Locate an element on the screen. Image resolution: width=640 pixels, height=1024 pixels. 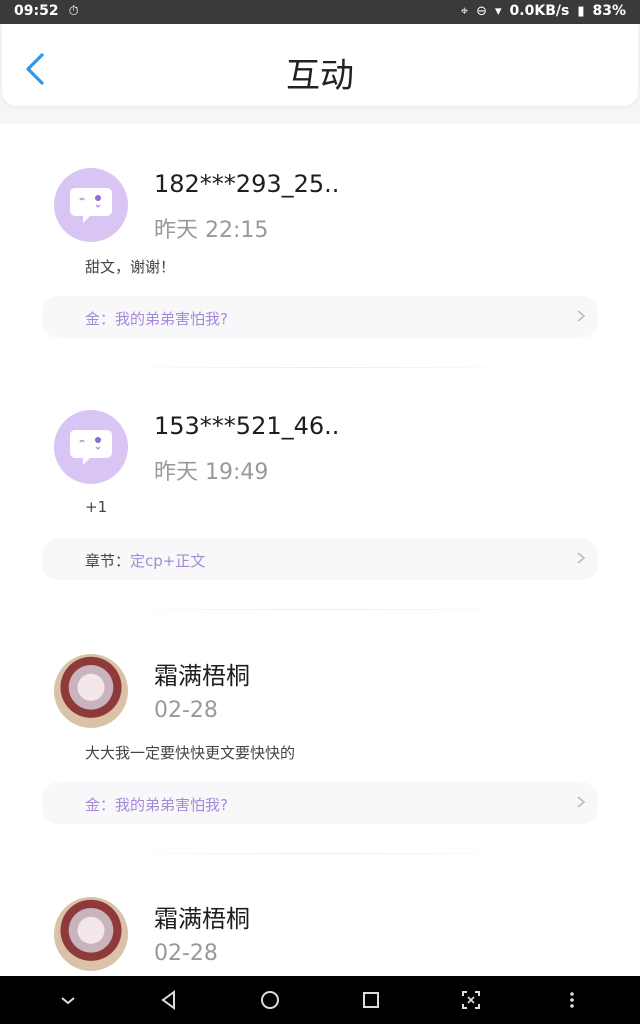
reference-title: 定cp+正文 is located at coordinates (168, 561).